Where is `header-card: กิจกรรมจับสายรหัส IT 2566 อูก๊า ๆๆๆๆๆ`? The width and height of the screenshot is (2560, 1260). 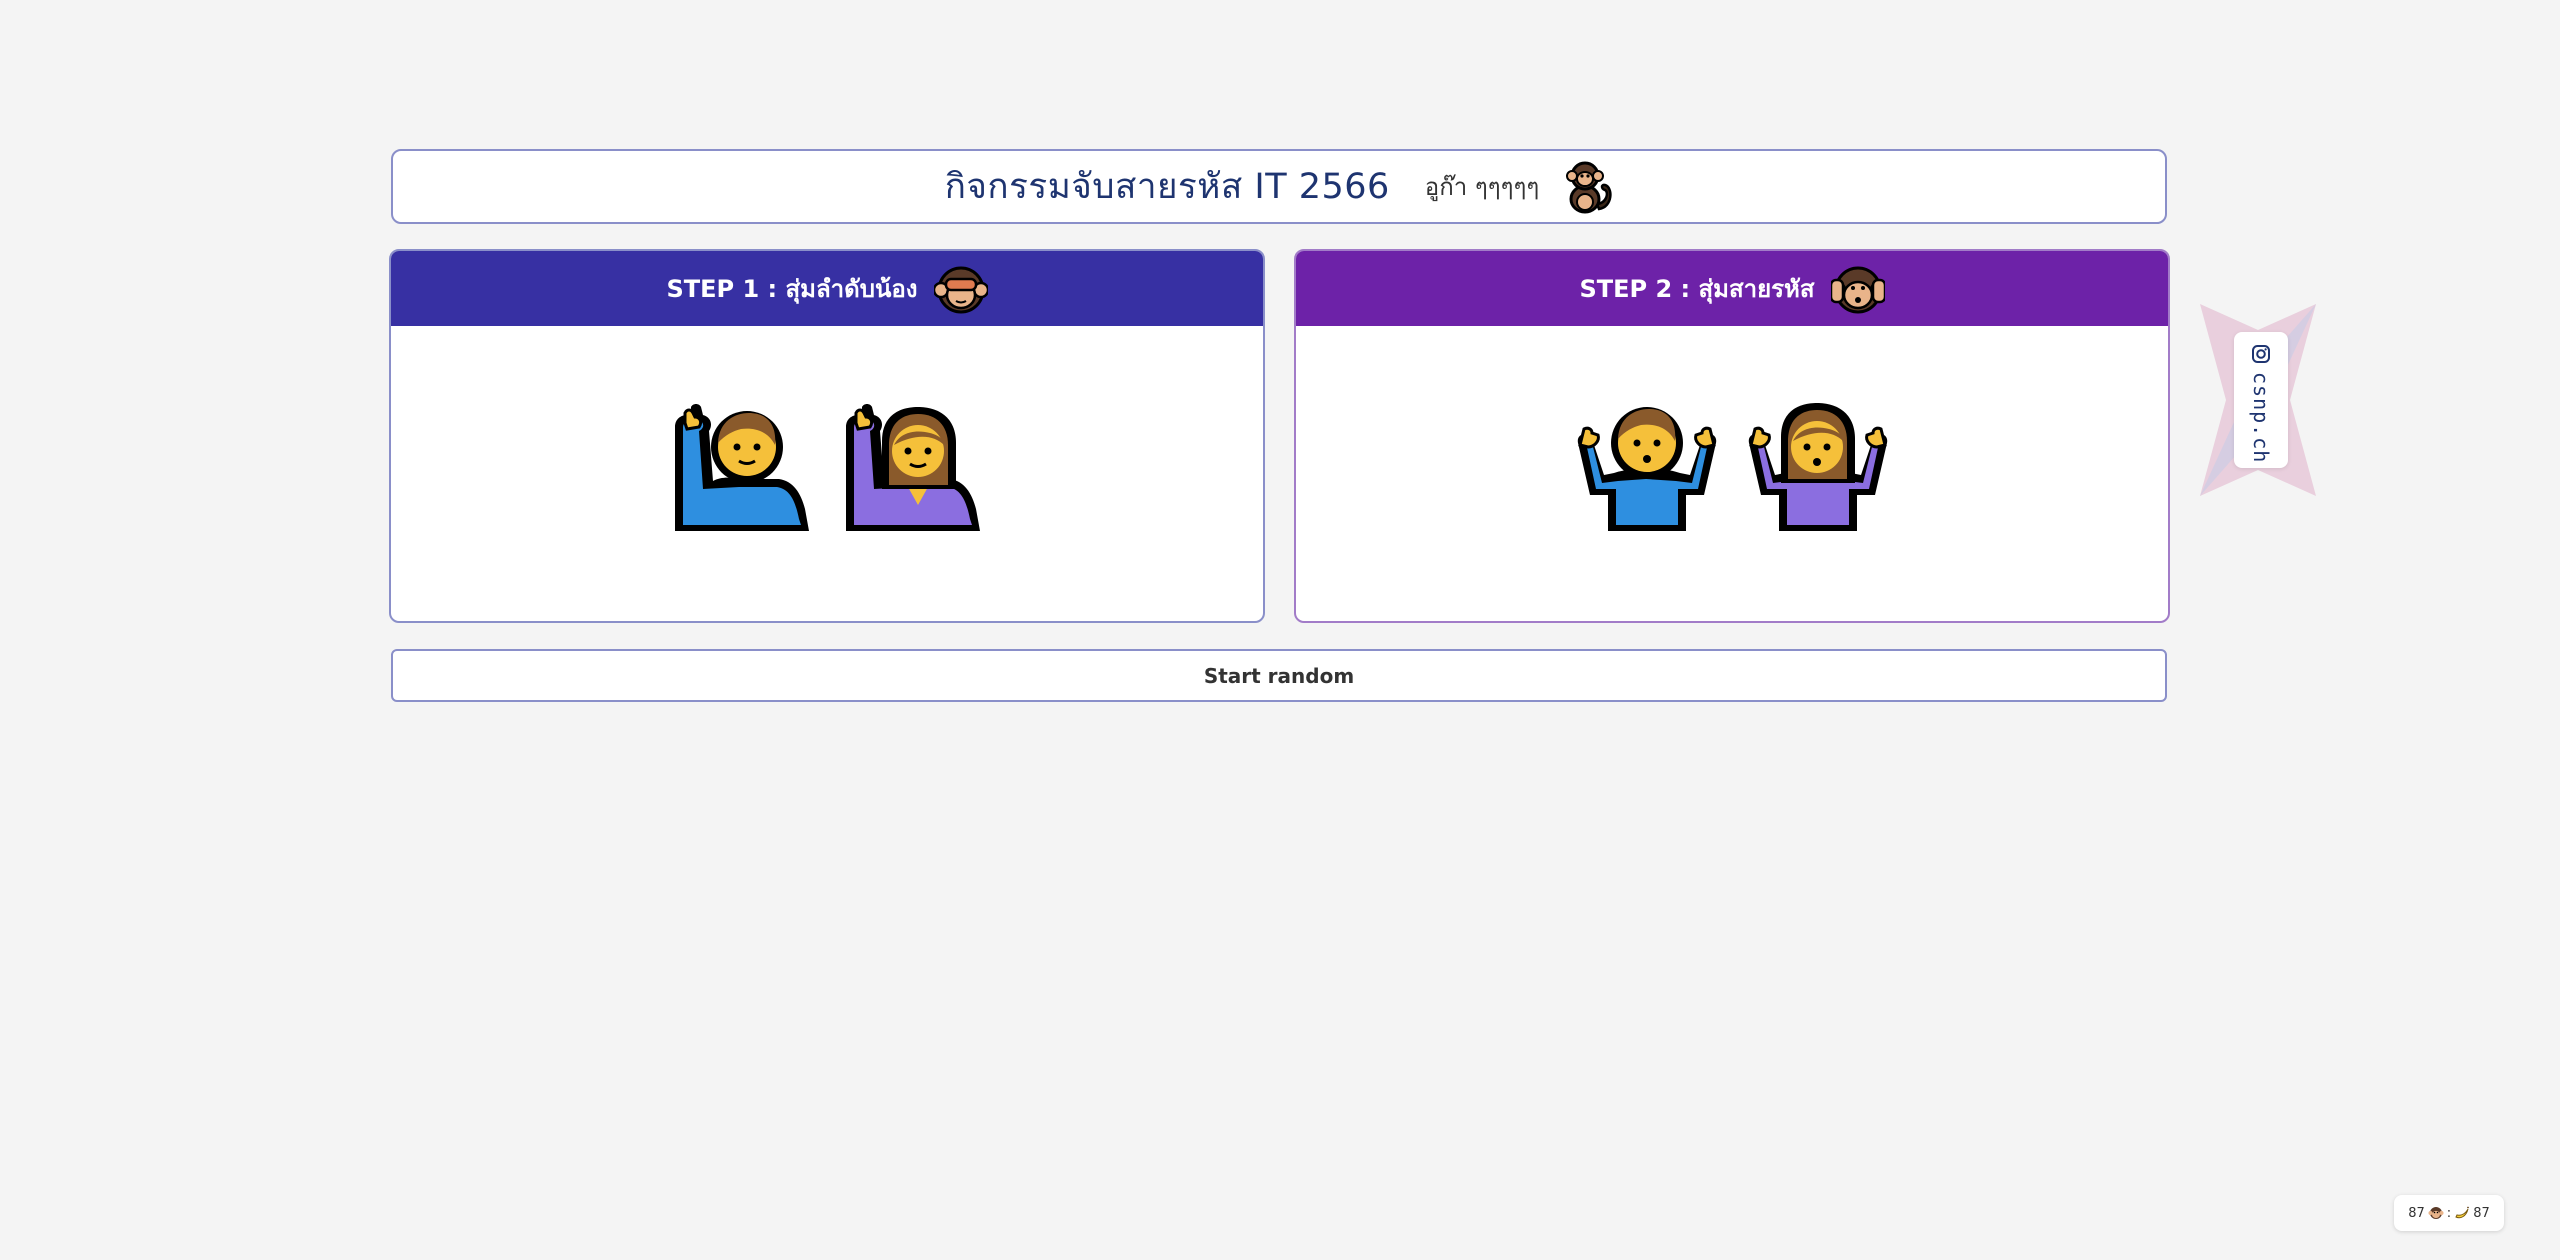 header-card: กิจกรรมจับสายรหัส IT 2566 อูก๊า ๆๆๆๆๆ is located at coordinates (1279, 186).